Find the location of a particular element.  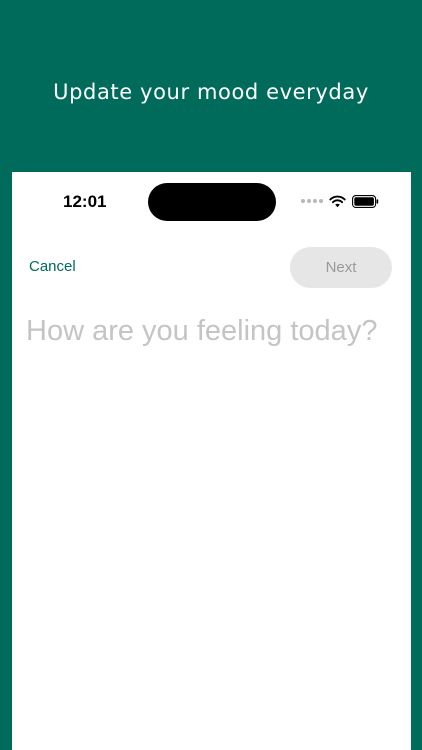

next-button: Next is located at coordinates (341, 267).